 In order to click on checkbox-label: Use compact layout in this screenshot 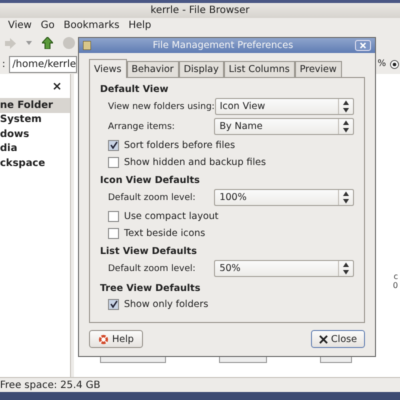, I will do `click(171, 216)`.